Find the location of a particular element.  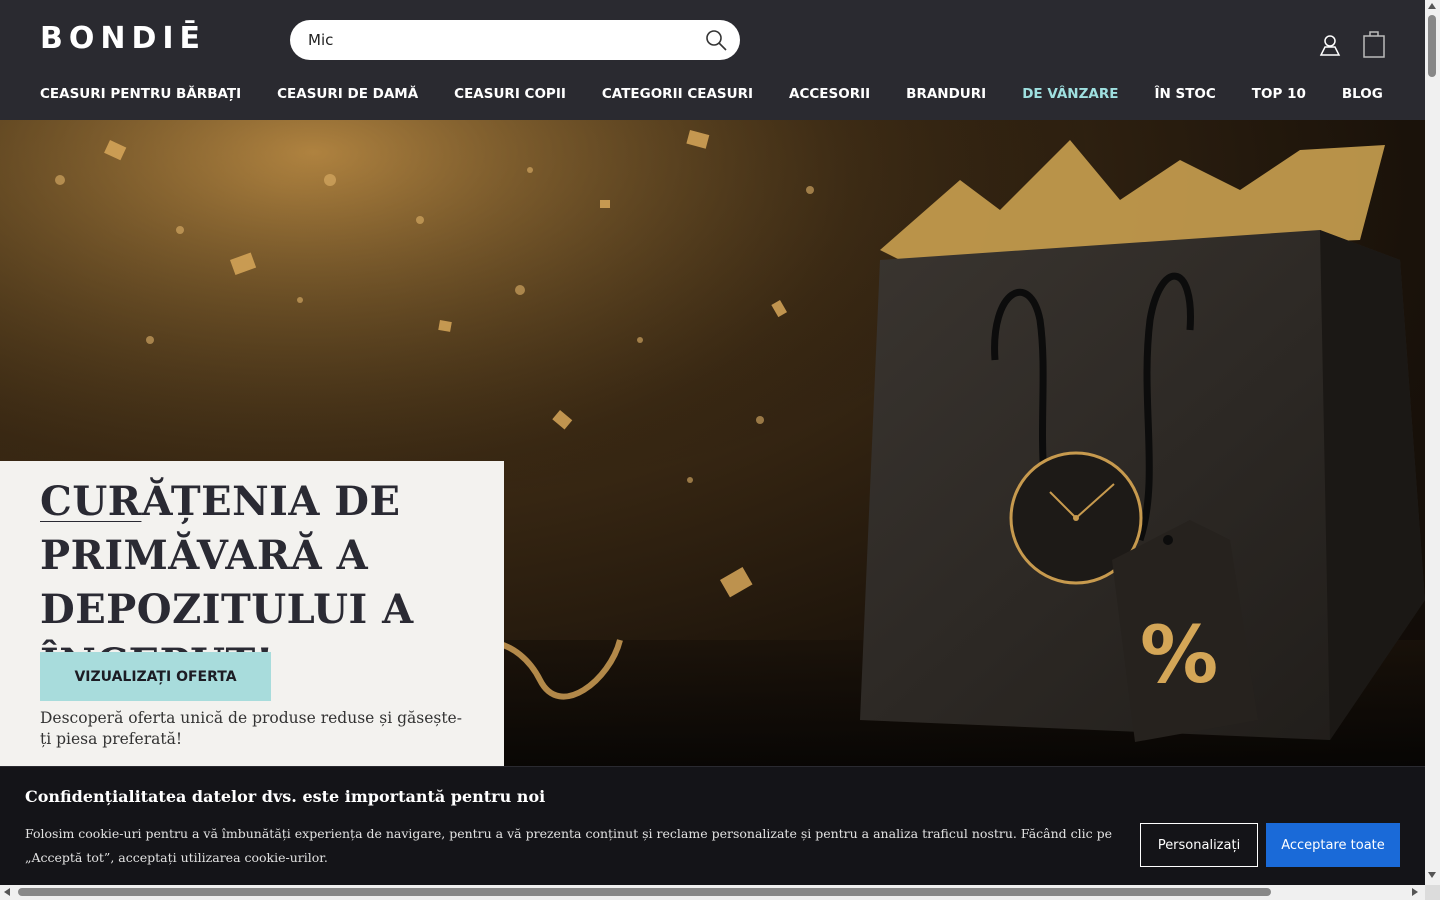

scroll-left-arrow-icon is located at coordinates (7, 892).